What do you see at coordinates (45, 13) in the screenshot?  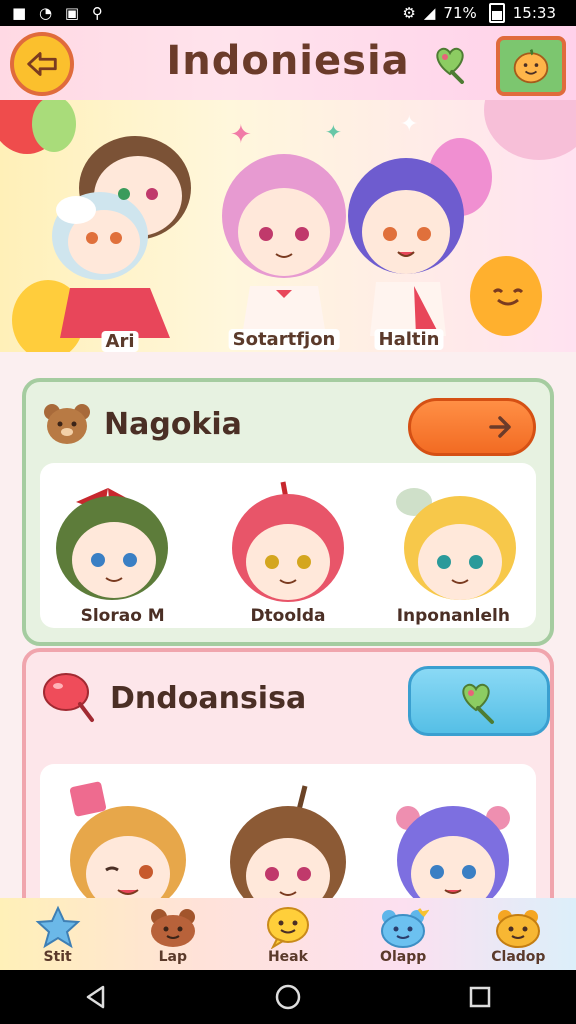 I see `alarm-icon: ◔` at bounding box center [45, 13].